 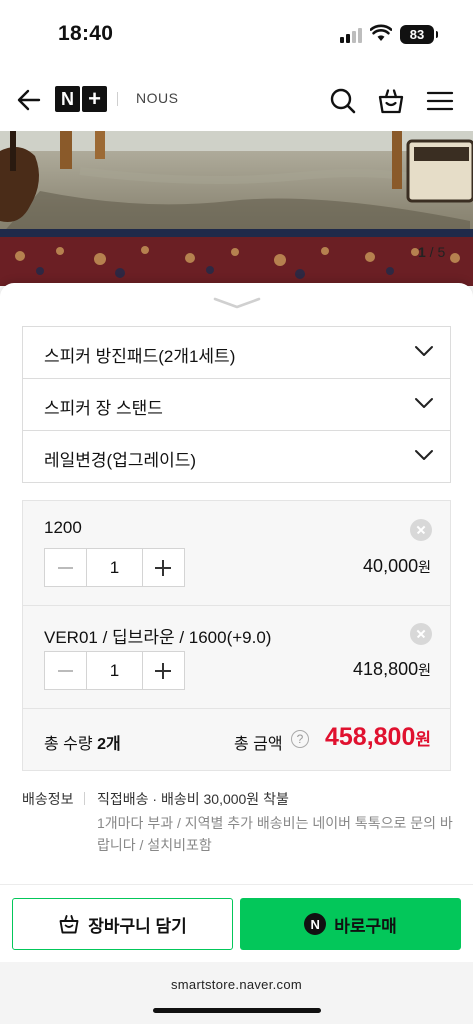 What do you see at coordinates (236, 456) in the screenshot?
I see `option-select-rail-upgrade: 레일변경(업그레이드)` at bounding box center [236, 456].